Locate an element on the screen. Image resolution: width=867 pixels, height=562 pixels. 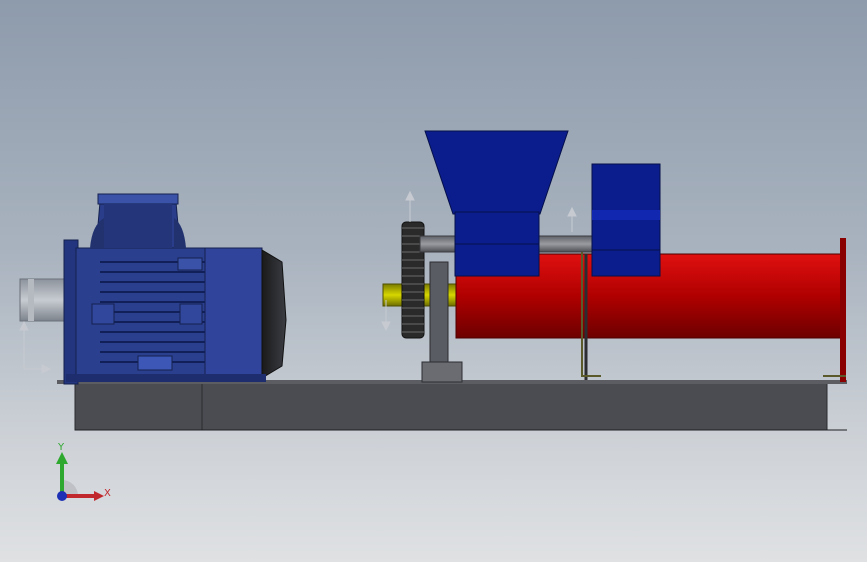
y-axis-arrow-icon is located at coordinates (62, 458).